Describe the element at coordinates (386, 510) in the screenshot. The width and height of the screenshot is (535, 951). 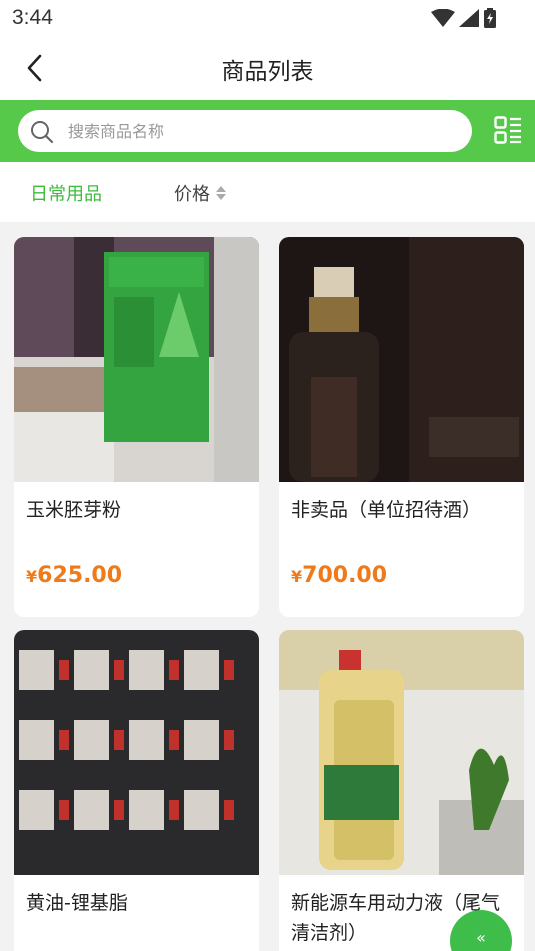
I see `product-name: 非卖品（单位招待酒）` at that location.